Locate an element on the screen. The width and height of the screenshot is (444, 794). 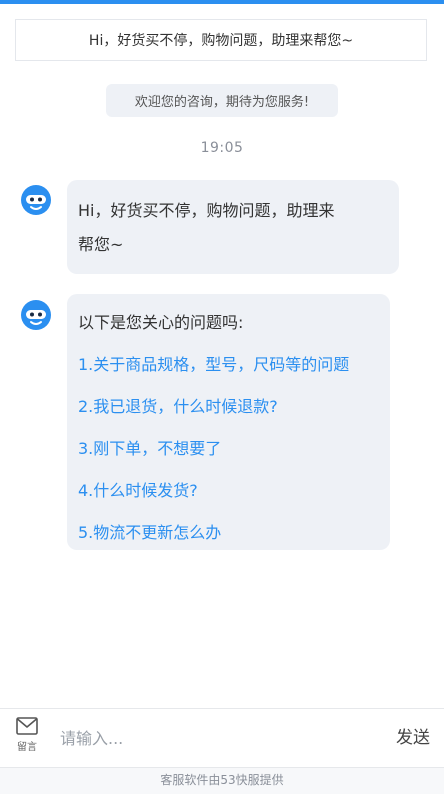
faq-question-link: 4.什么时候发货? is located at coordinates (229, 491).